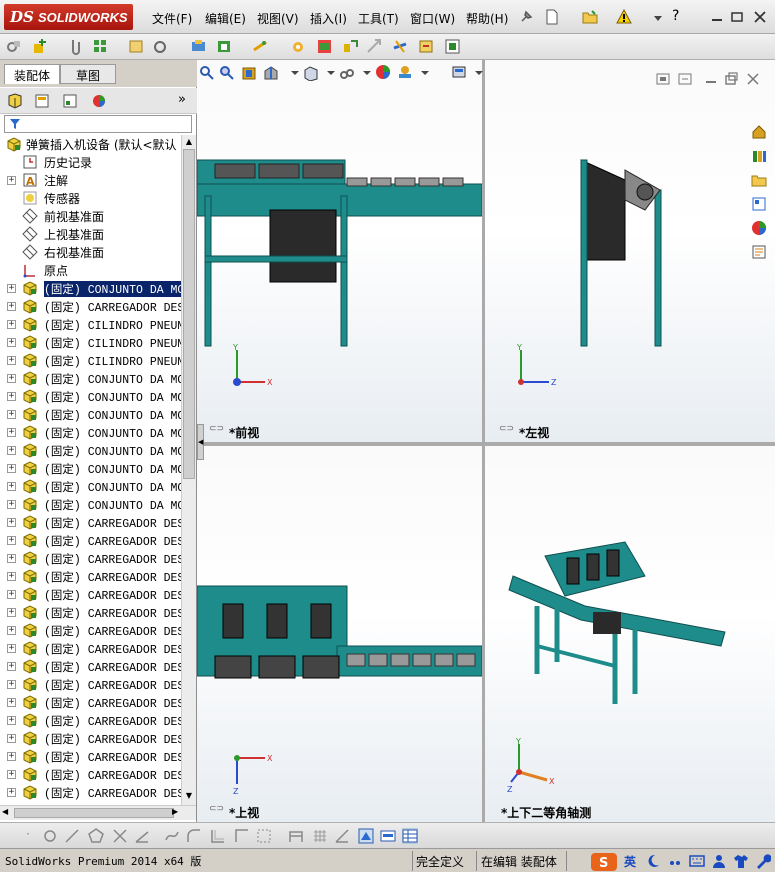 This screenshot has height=872, width=775. What do you see at coordinates (711, 79) in the screenshot?
I see `viewport-minimize-icon` at bounding box center [711, 79].